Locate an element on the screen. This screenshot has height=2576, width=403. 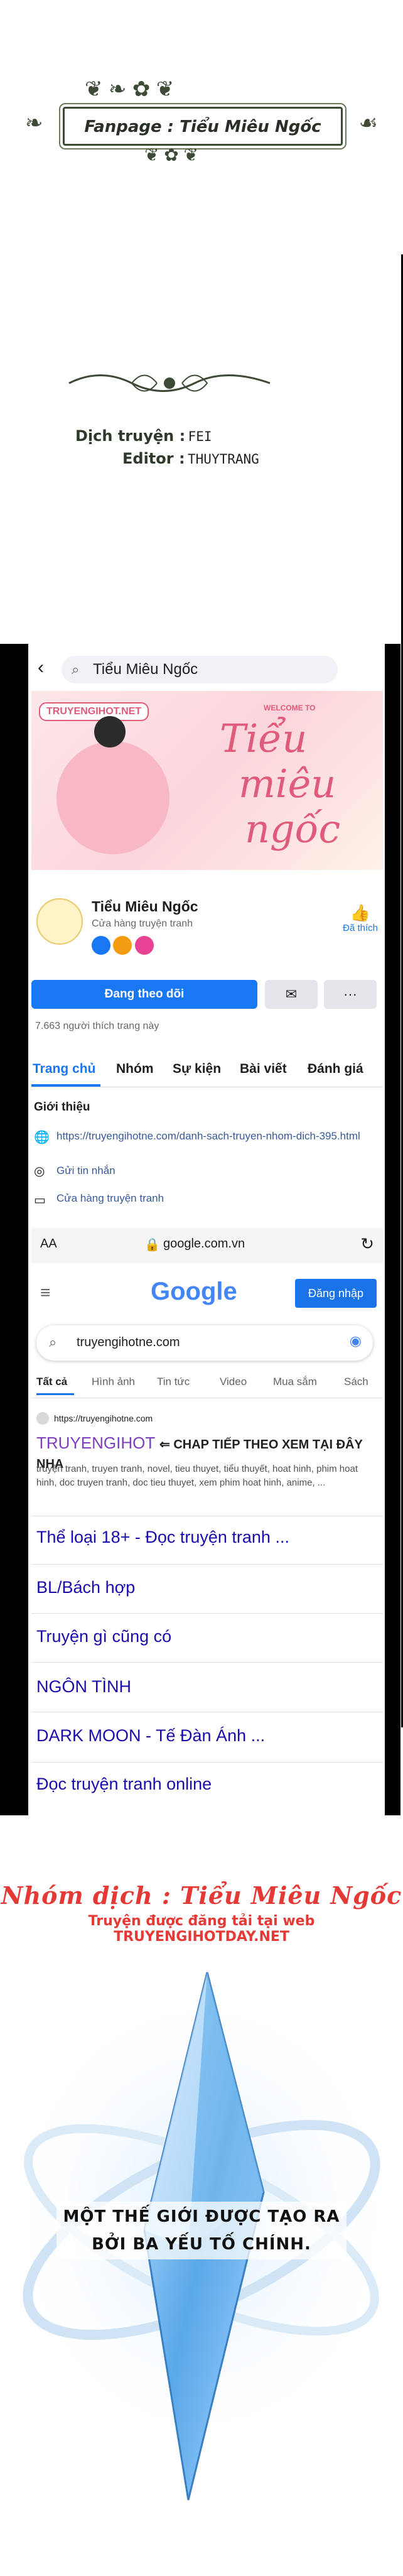
ornament-right-icon: ☙ is located at coordinates (368, 123).